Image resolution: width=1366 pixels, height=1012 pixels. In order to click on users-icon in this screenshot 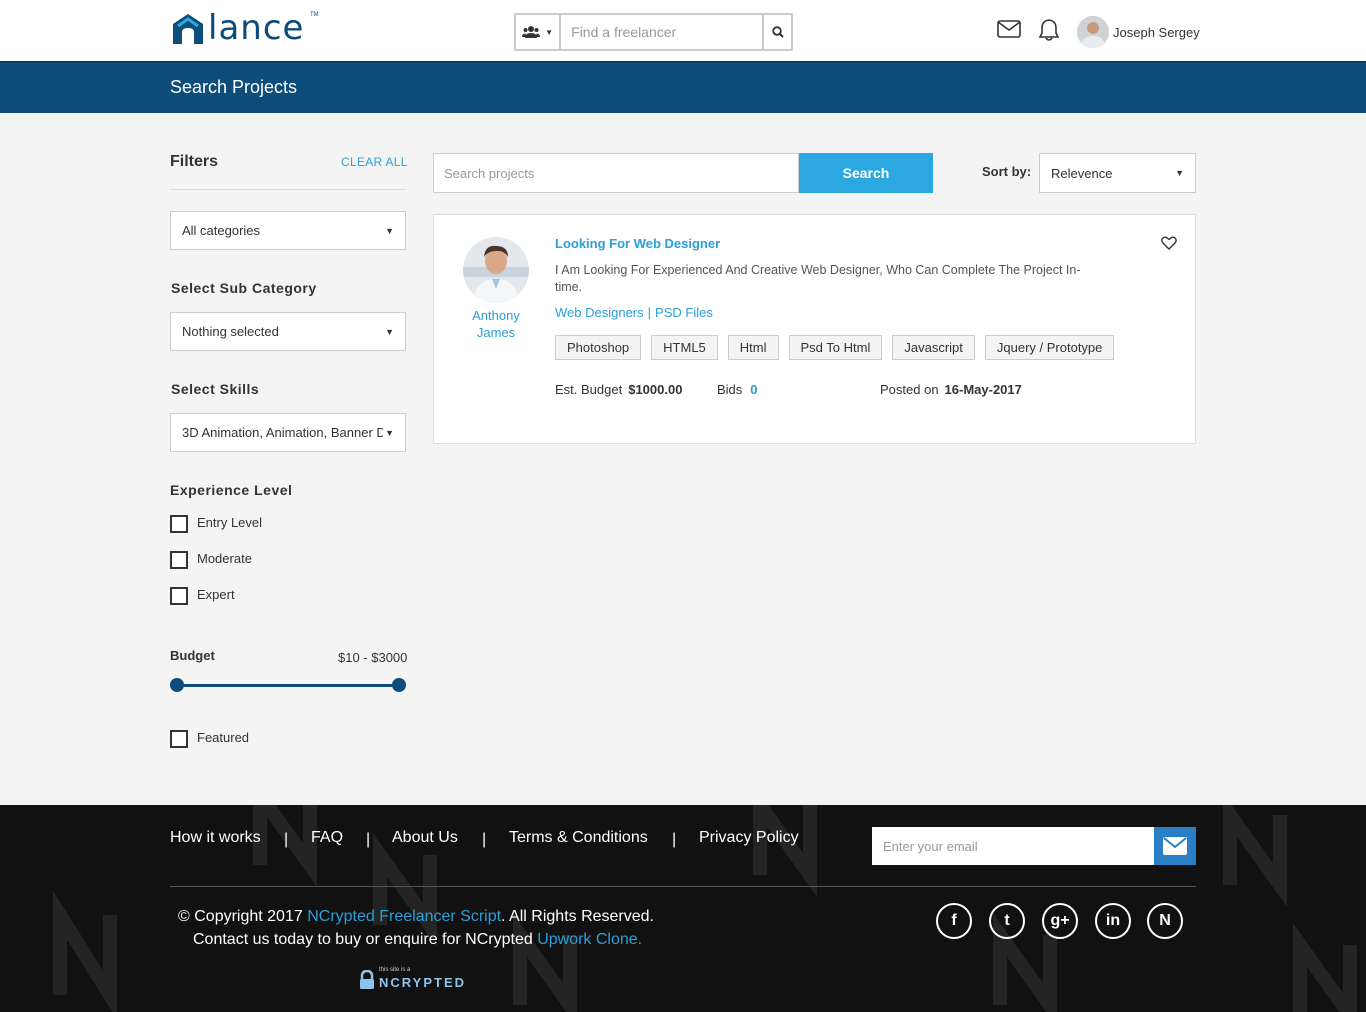, I will do `click(531, 32)`.